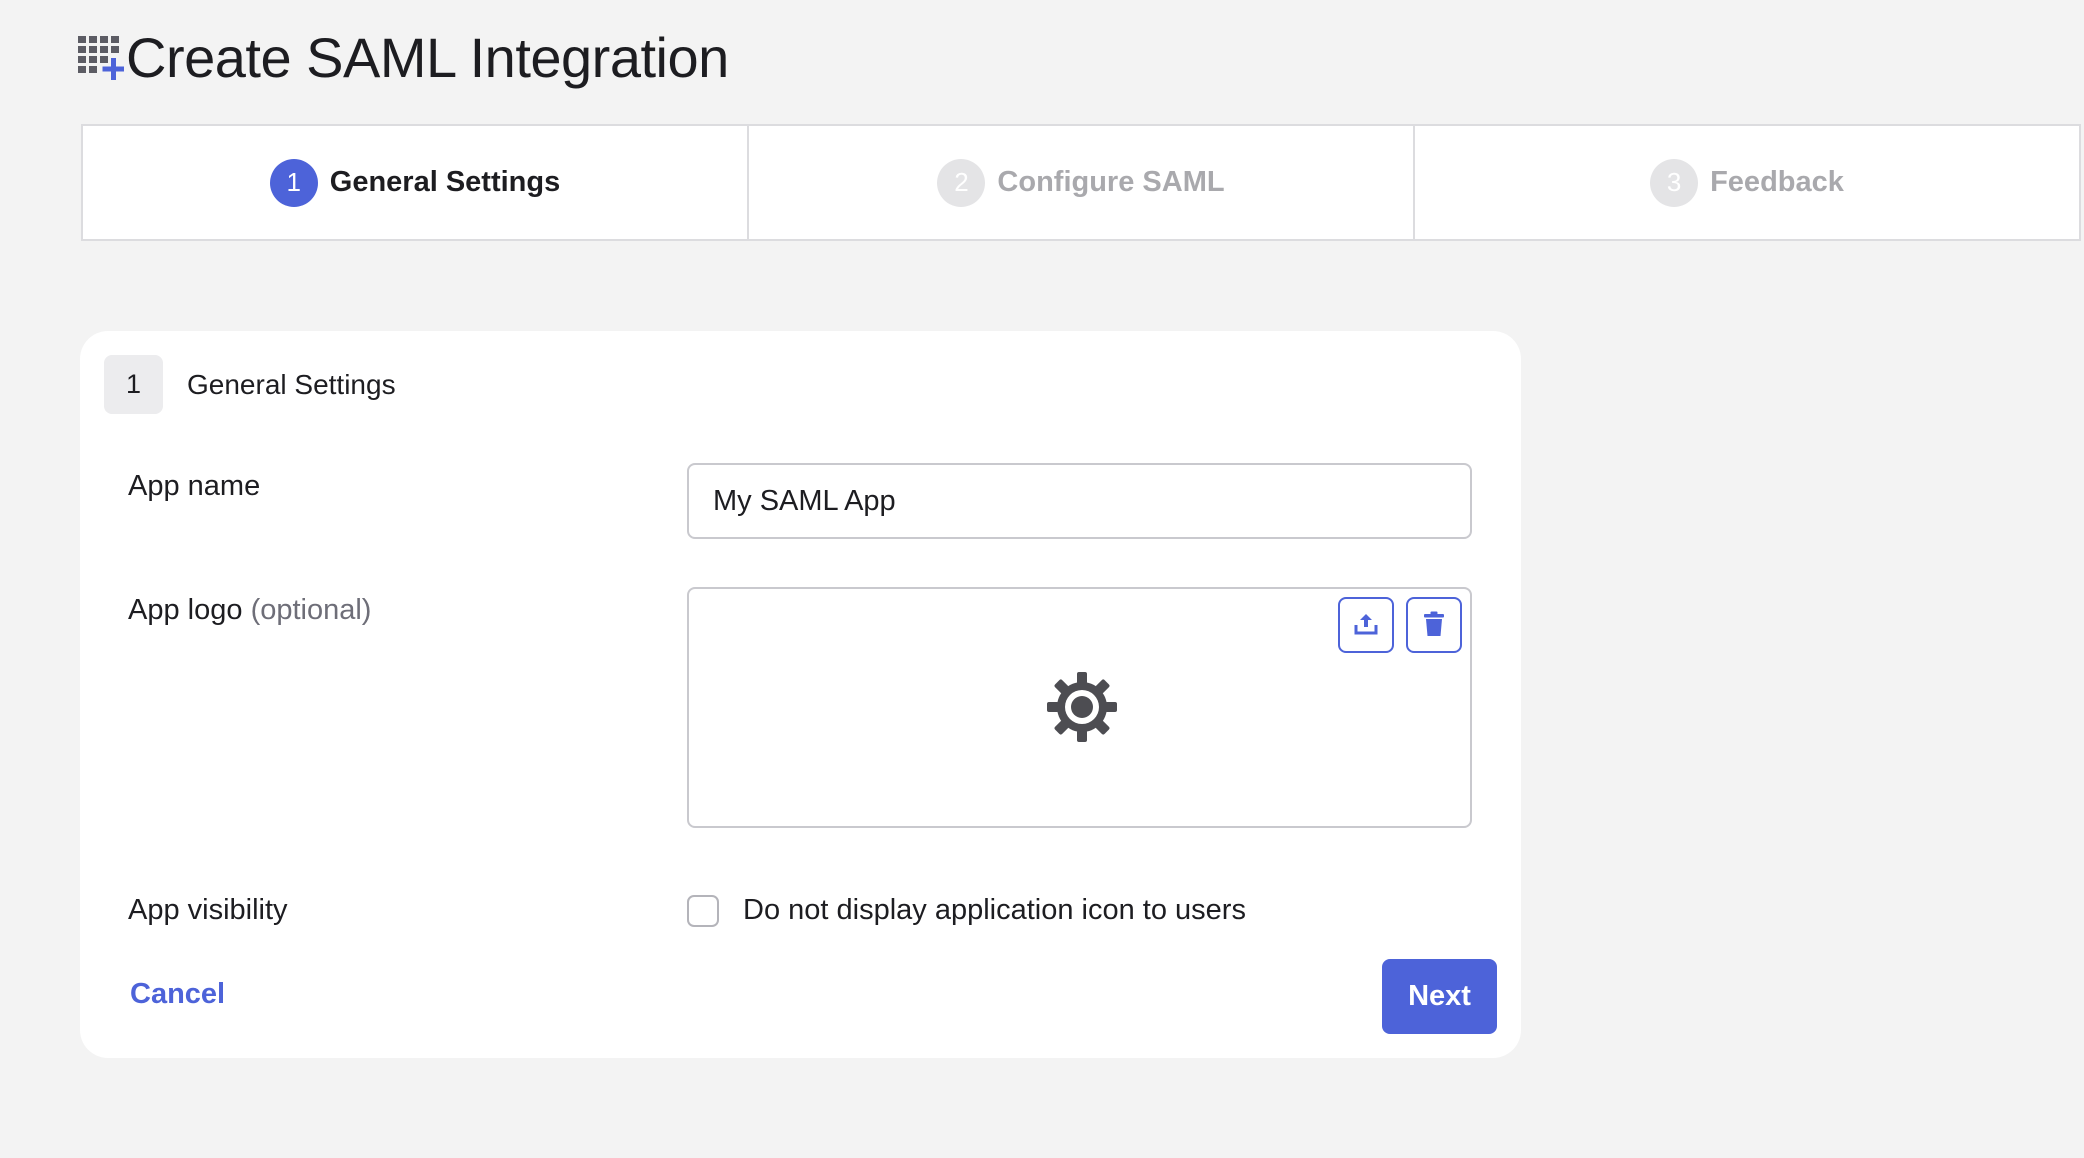  I want to click on app-name-label: App name, so click(194, 486).